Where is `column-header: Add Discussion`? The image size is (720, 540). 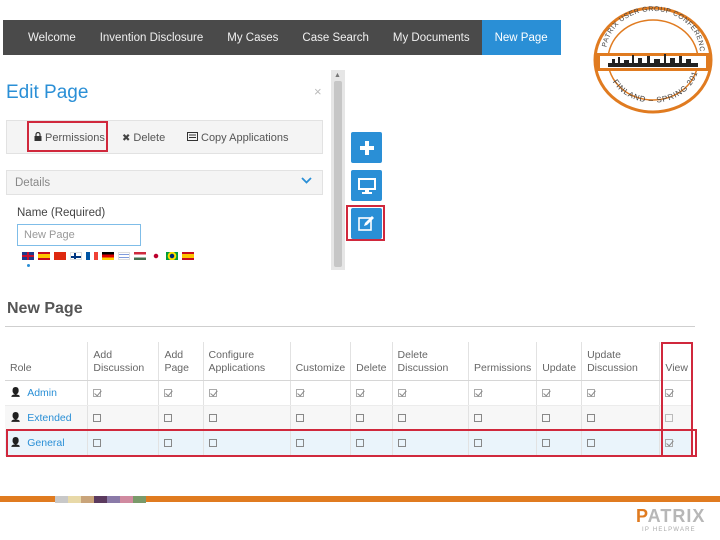
column-header: Add Discussion is located at coordinates (123, 361).